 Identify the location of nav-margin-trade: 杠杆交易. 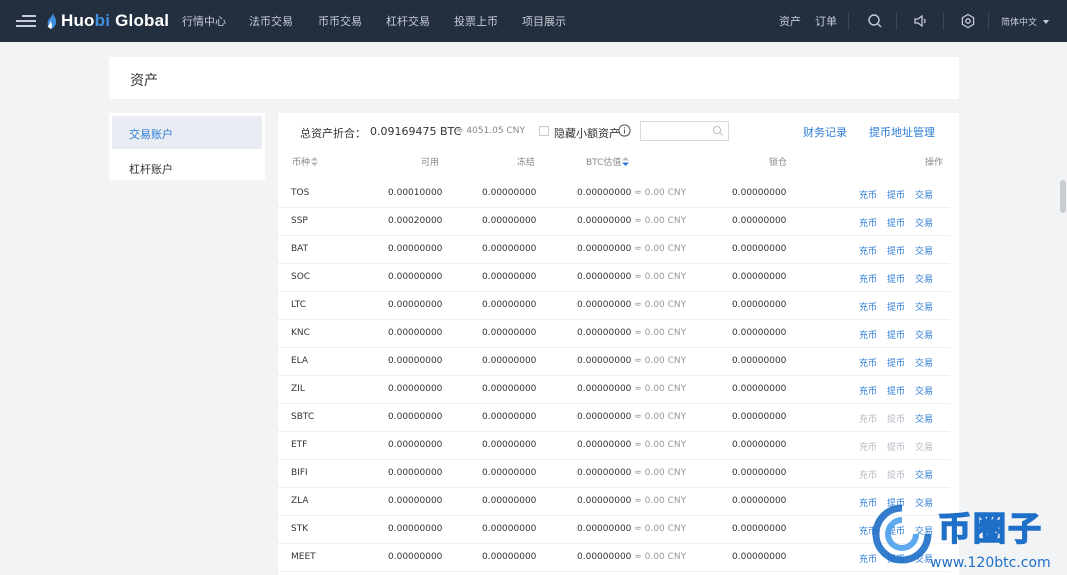
(408, 21).